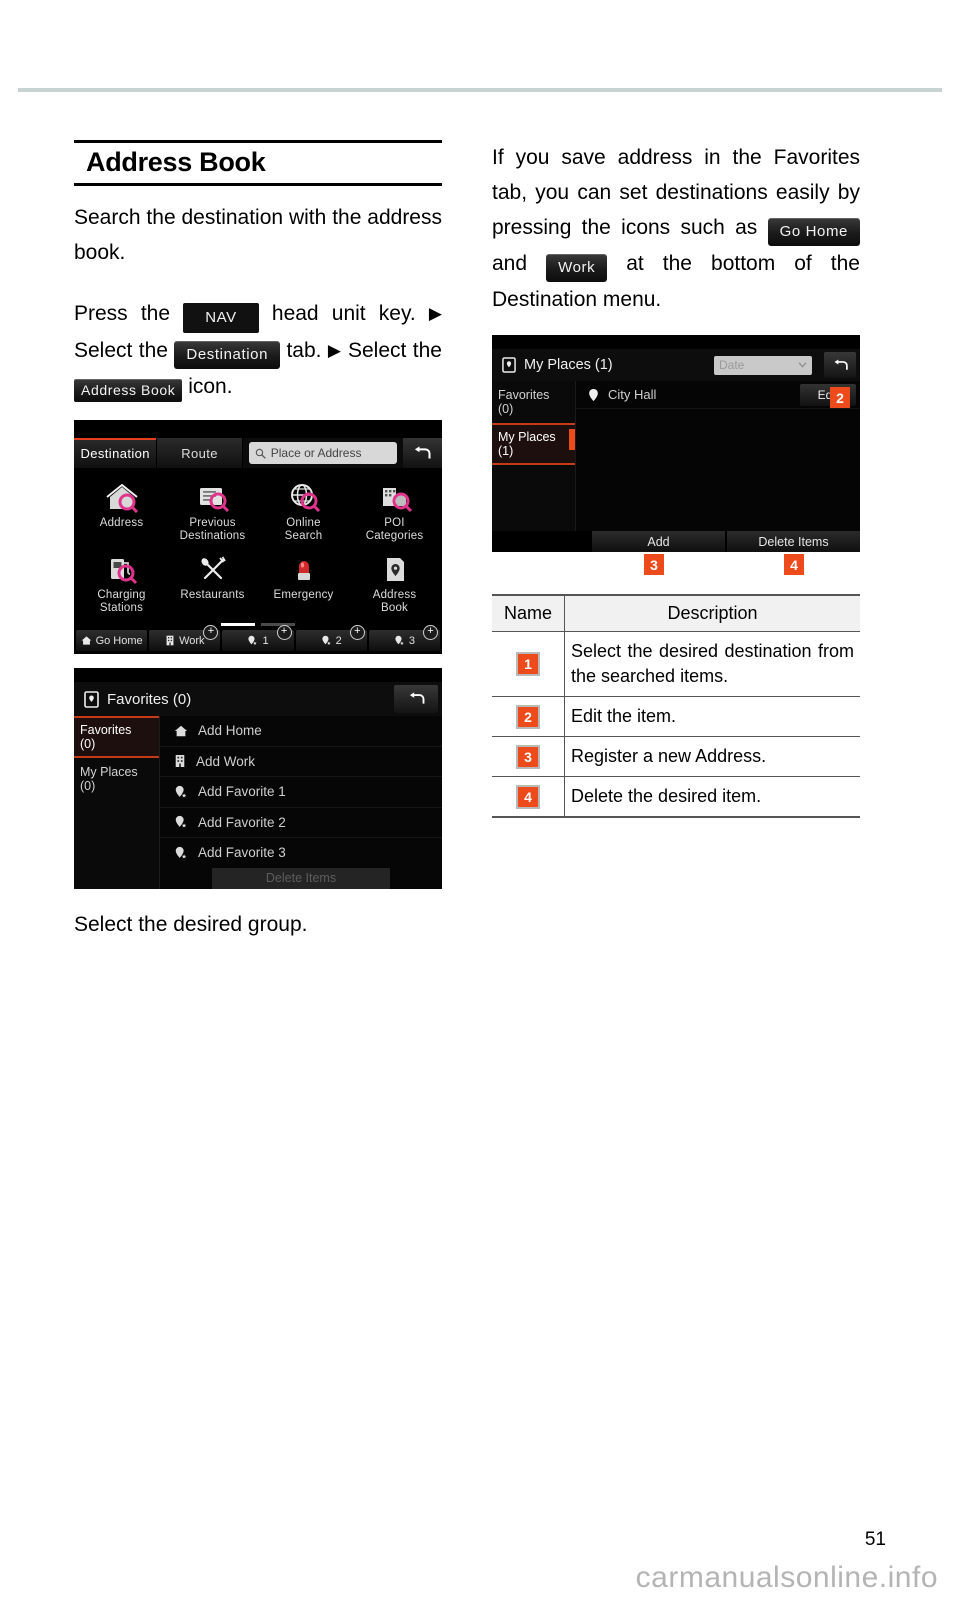  Describe the element at coordinates (116, 779) in the screenshot. I see `side-tab-my-places: My Places (0)` at that location.